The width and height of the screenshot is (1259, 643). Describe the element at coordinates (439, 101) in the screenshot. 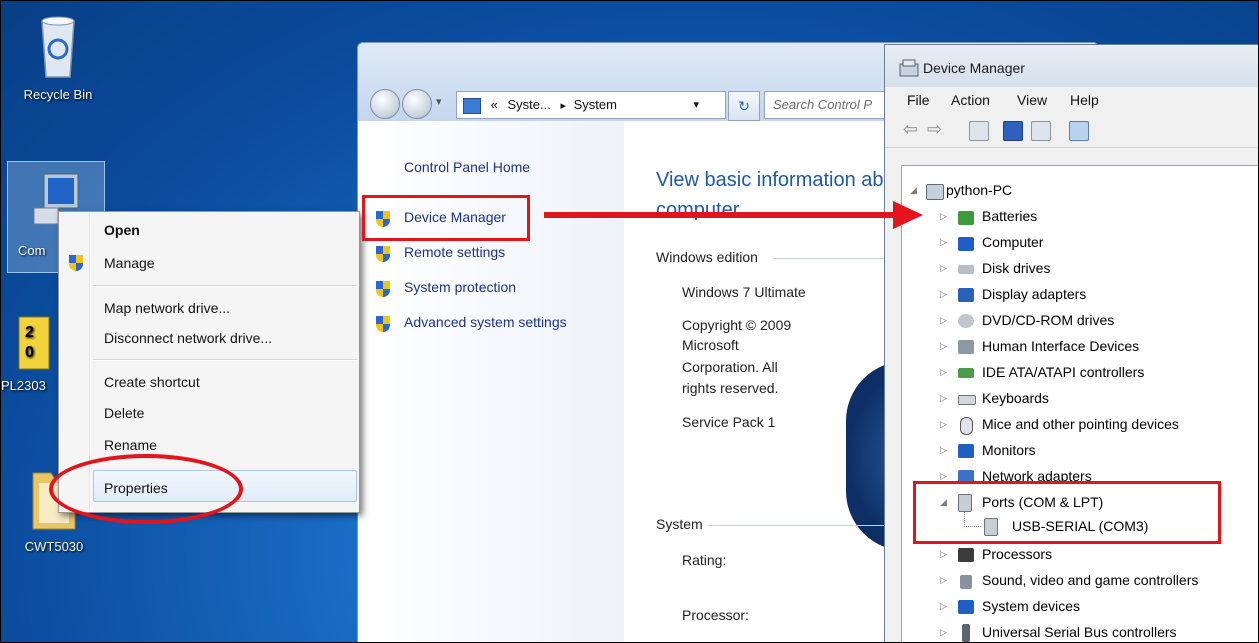

I see `history-dropdown: ▾` at that location.